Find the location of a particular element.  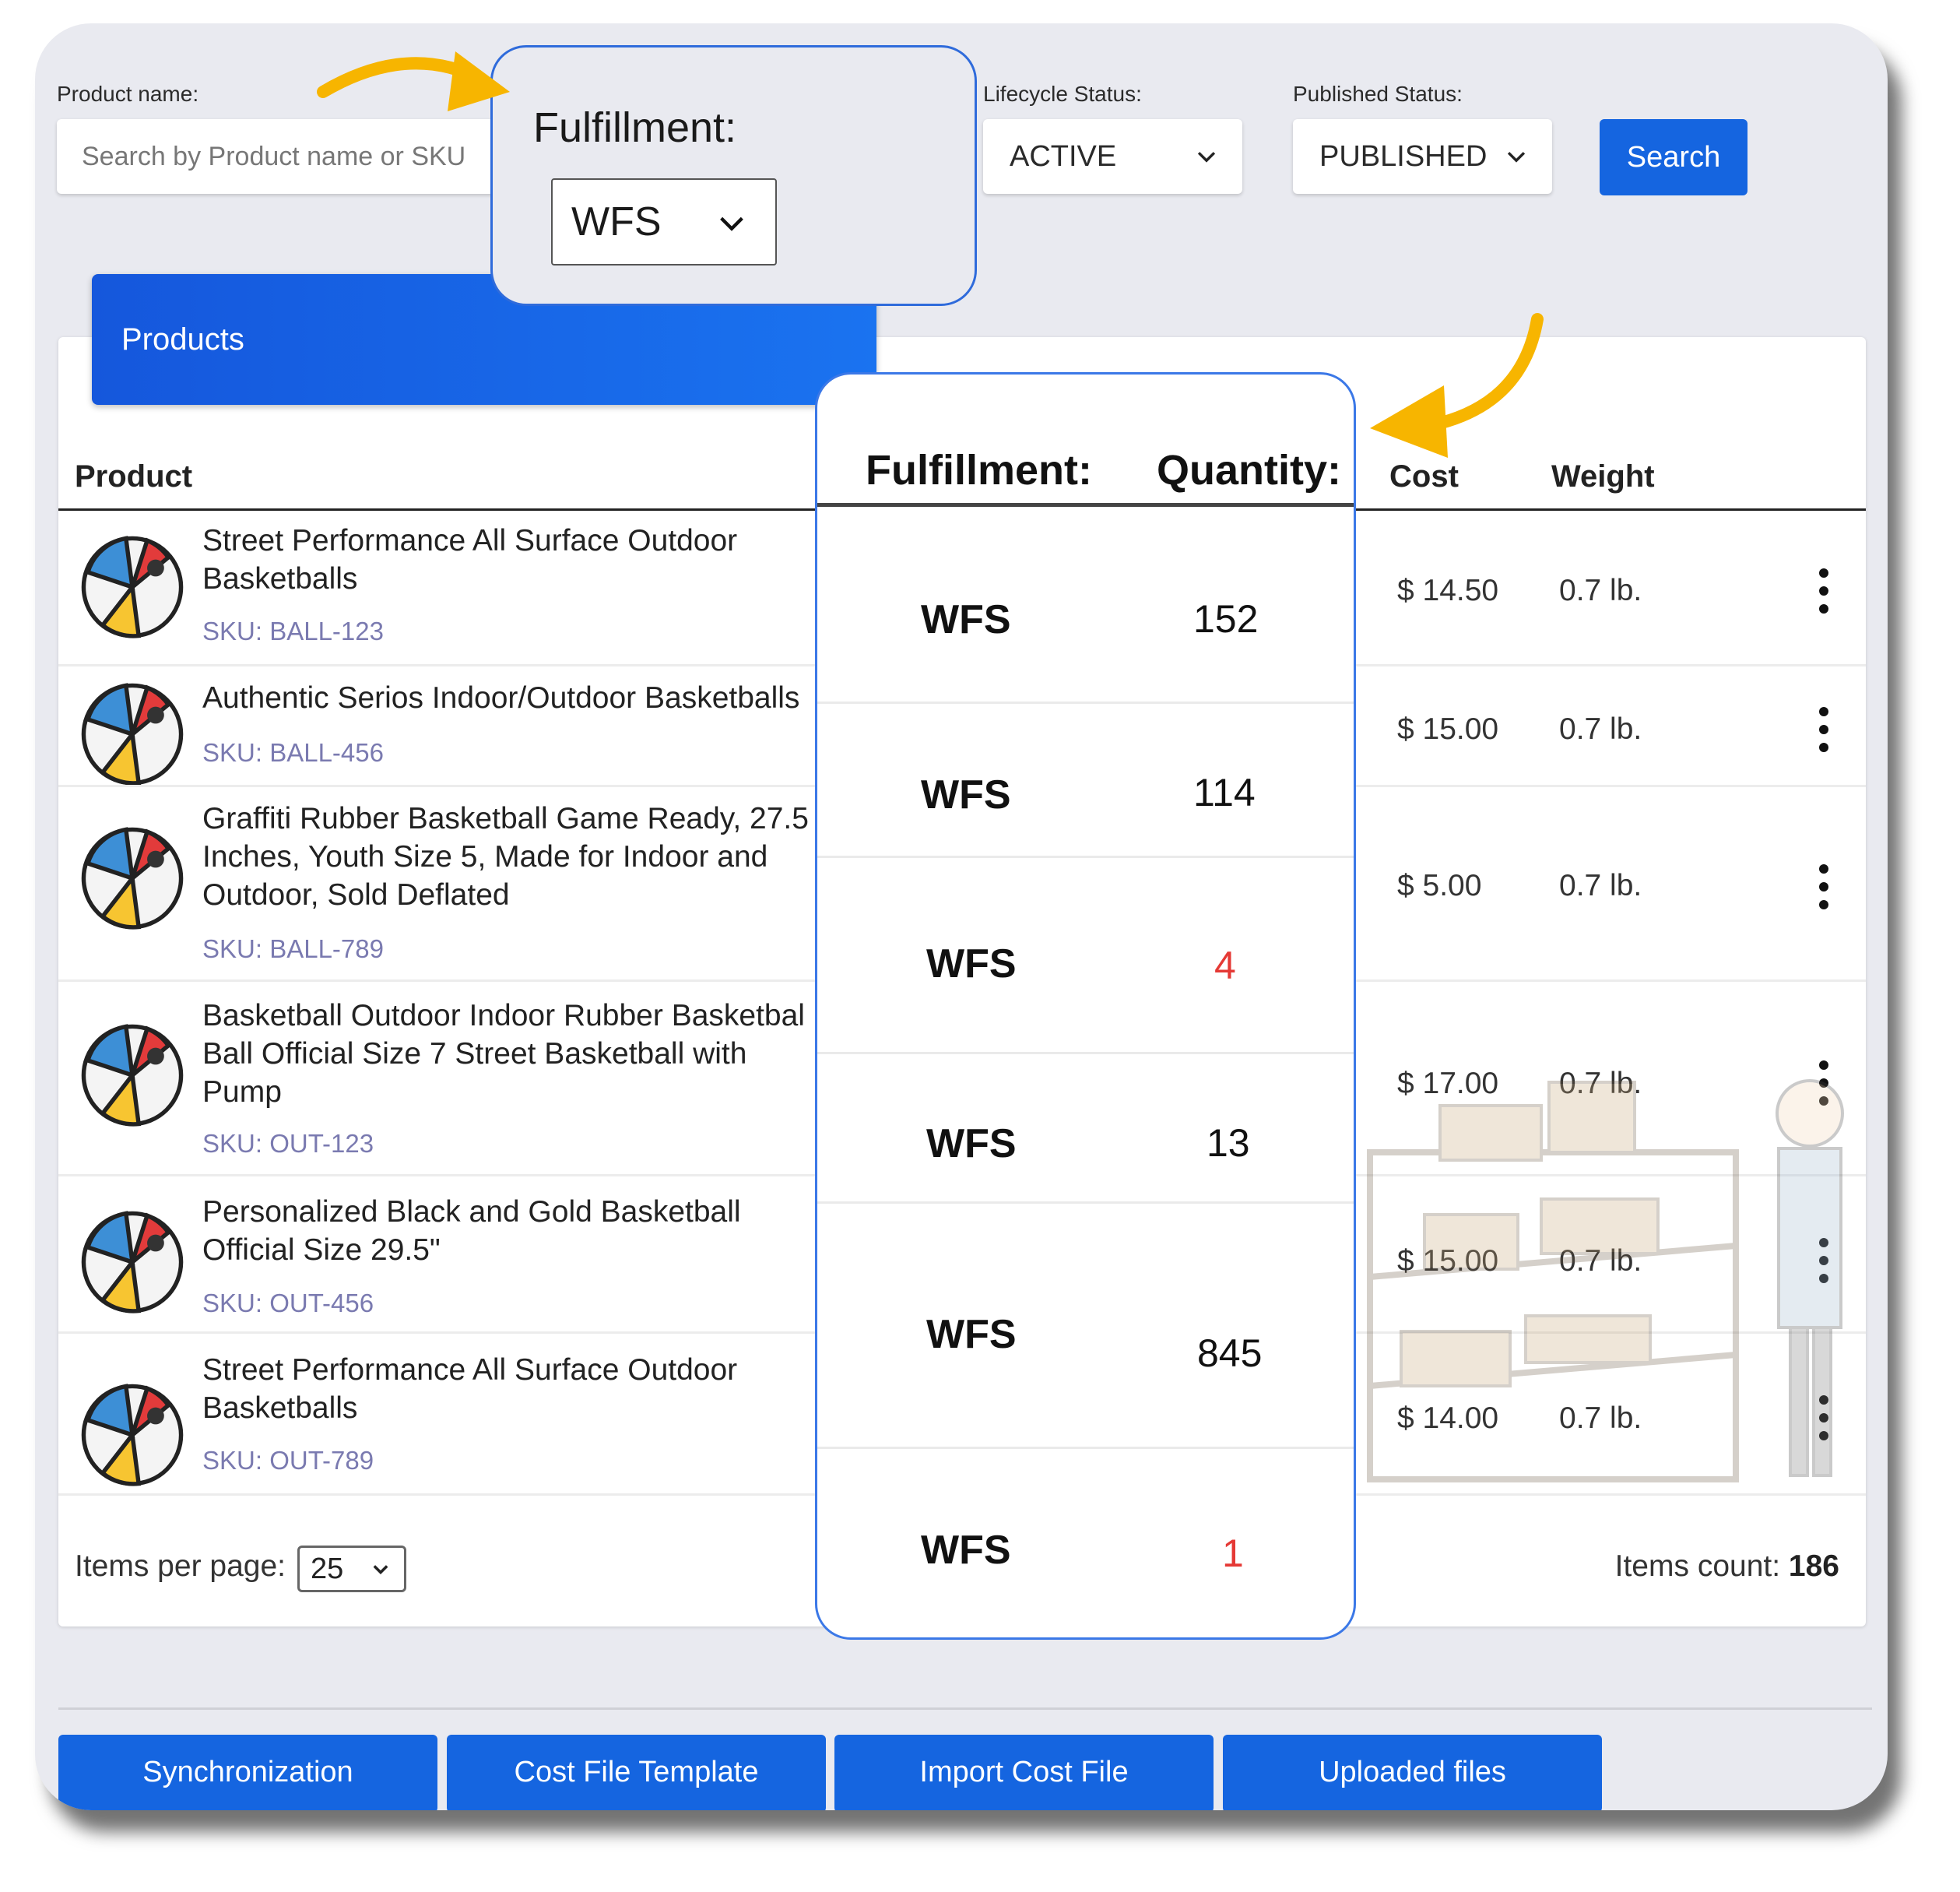

synchronization-button: Synchronization is located at coordinates (247, 1772).